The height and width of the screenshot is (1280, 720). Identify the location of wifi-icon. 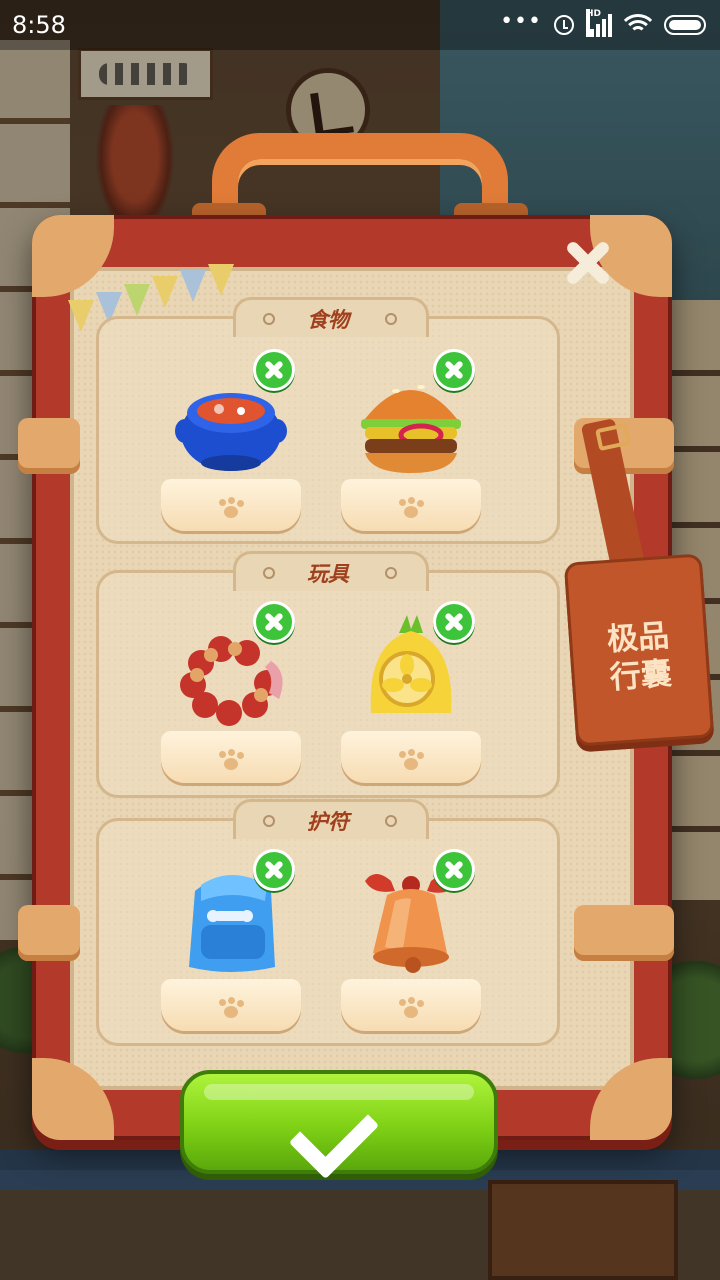
(638, 25).